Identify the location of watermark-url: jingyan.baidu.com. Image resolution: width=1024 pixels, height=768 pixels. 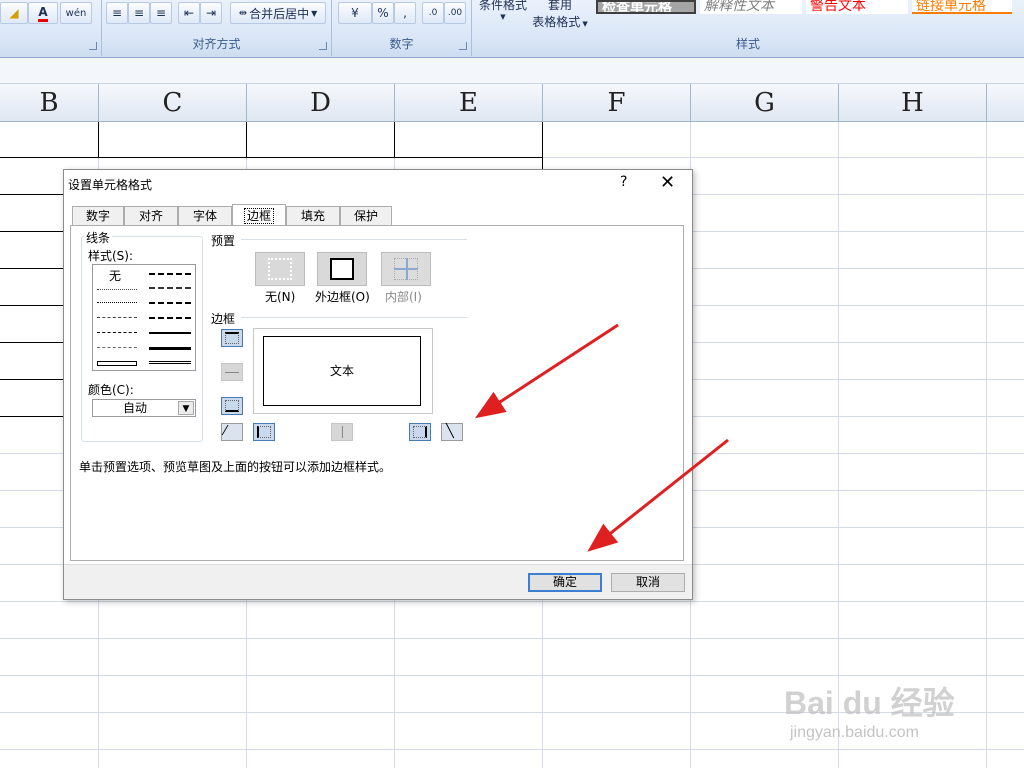
(854, 732).